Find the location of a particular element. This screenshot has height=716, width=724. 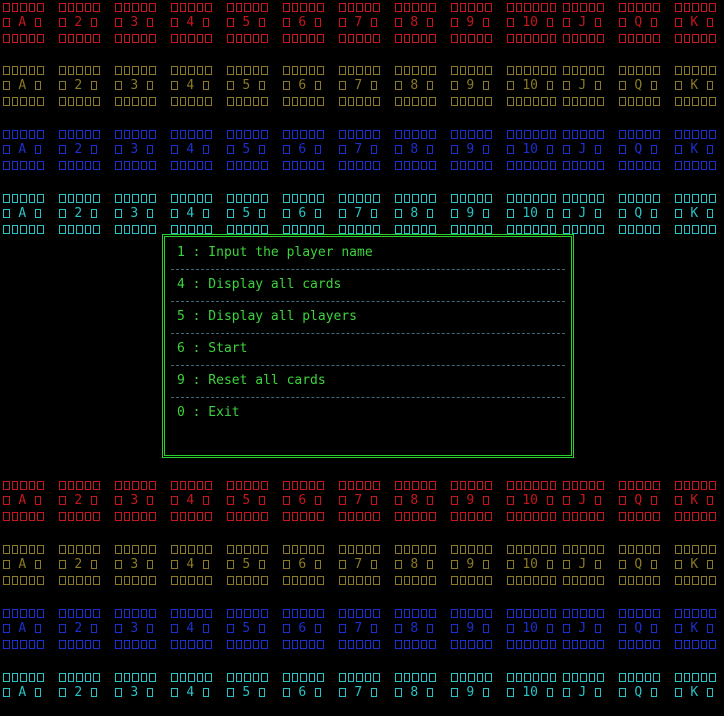

menu-item-reset-all-cards: 9 : Reset all cards is located at coordinates (371, 381).